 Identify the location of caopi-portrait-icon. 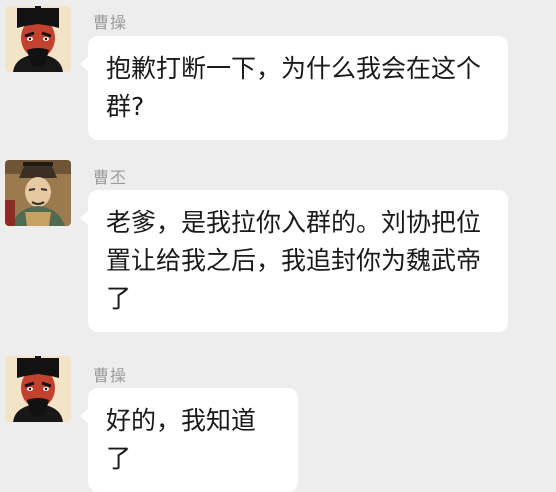
(38, 193).